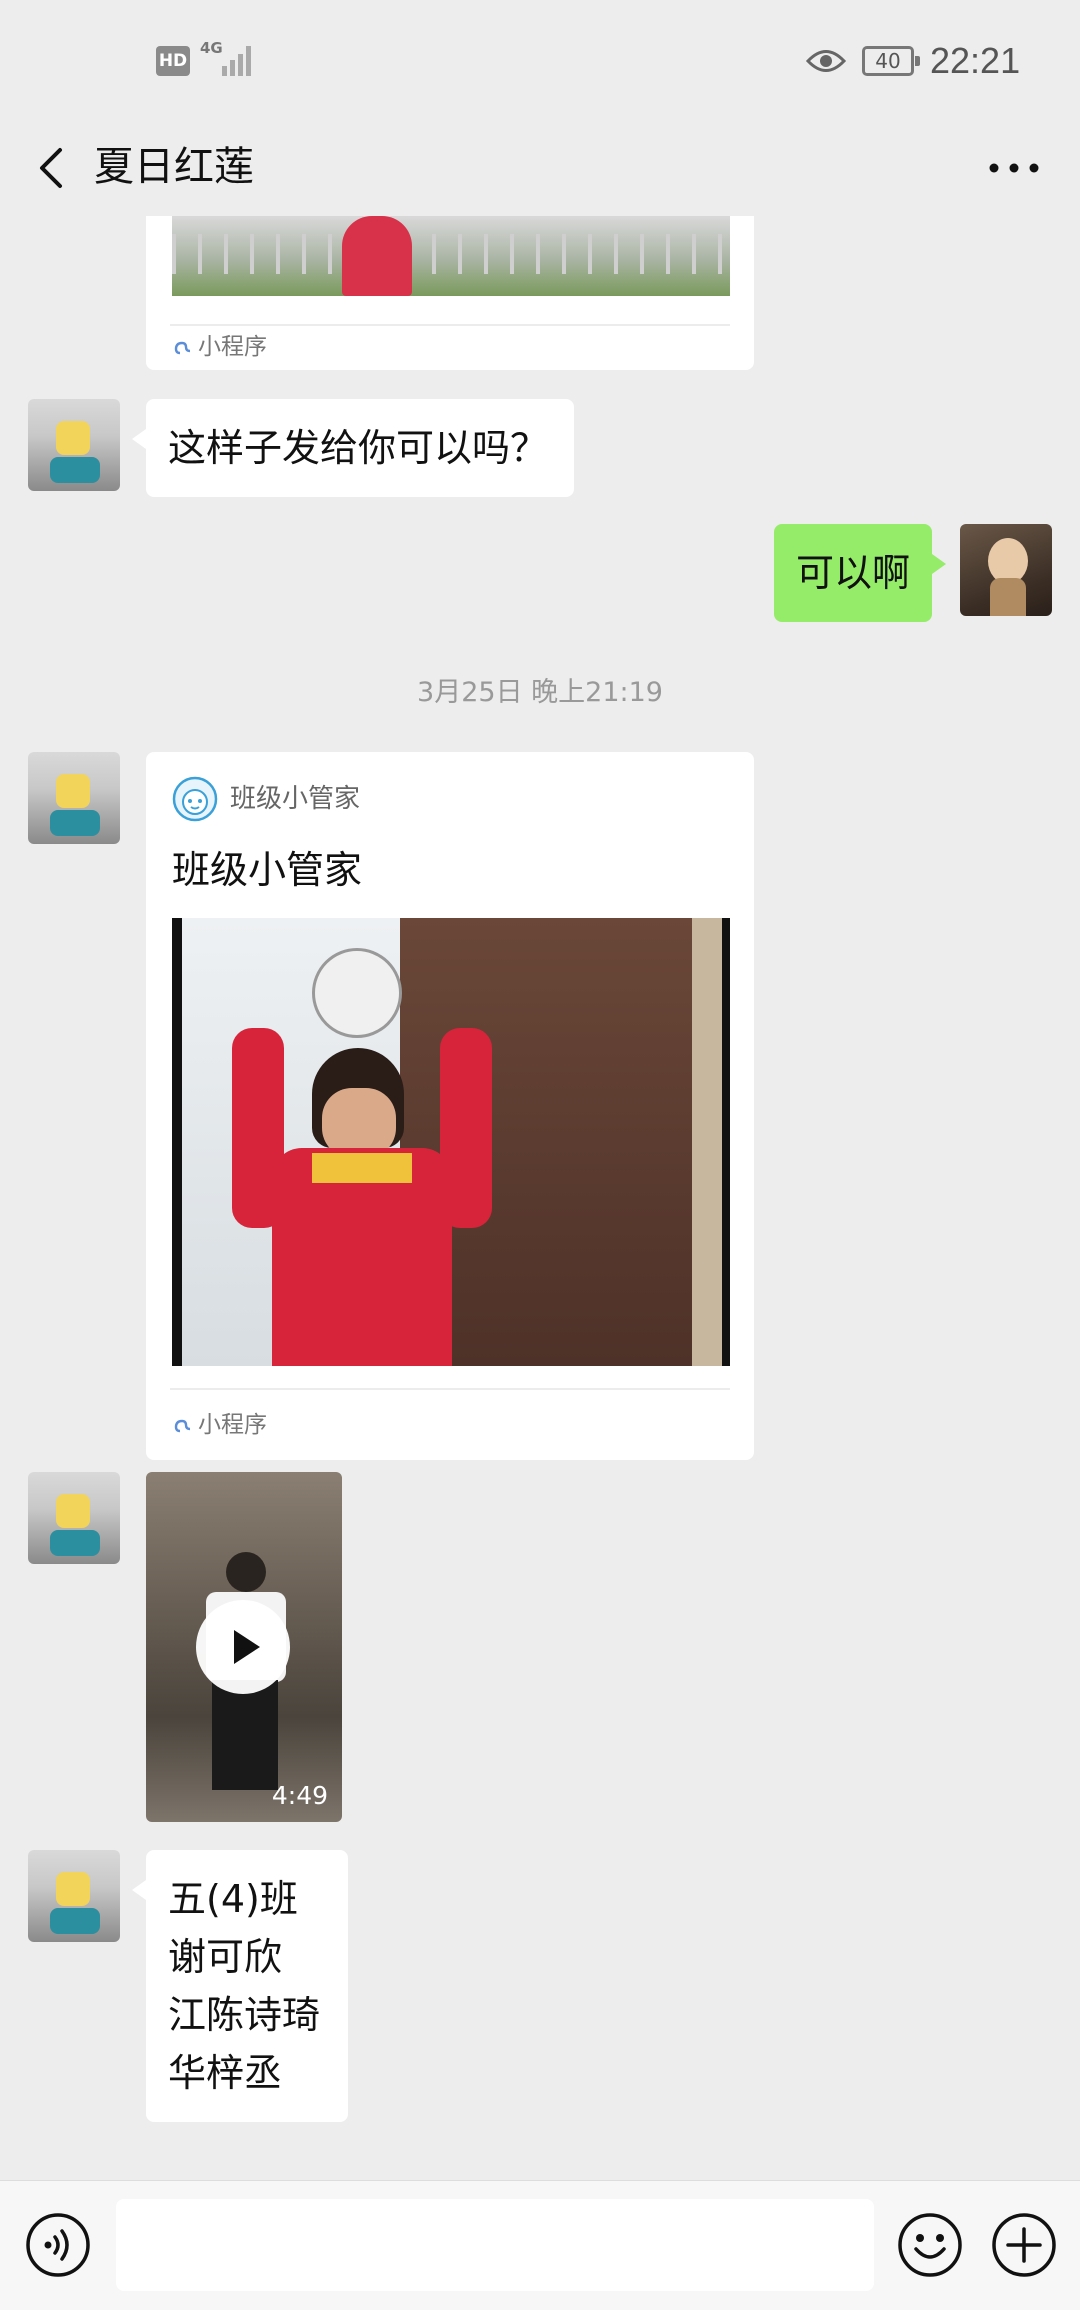 The width and height of the screenshot is (1080, 2310). I want to click on network-type: 4G, so click(211, 48).